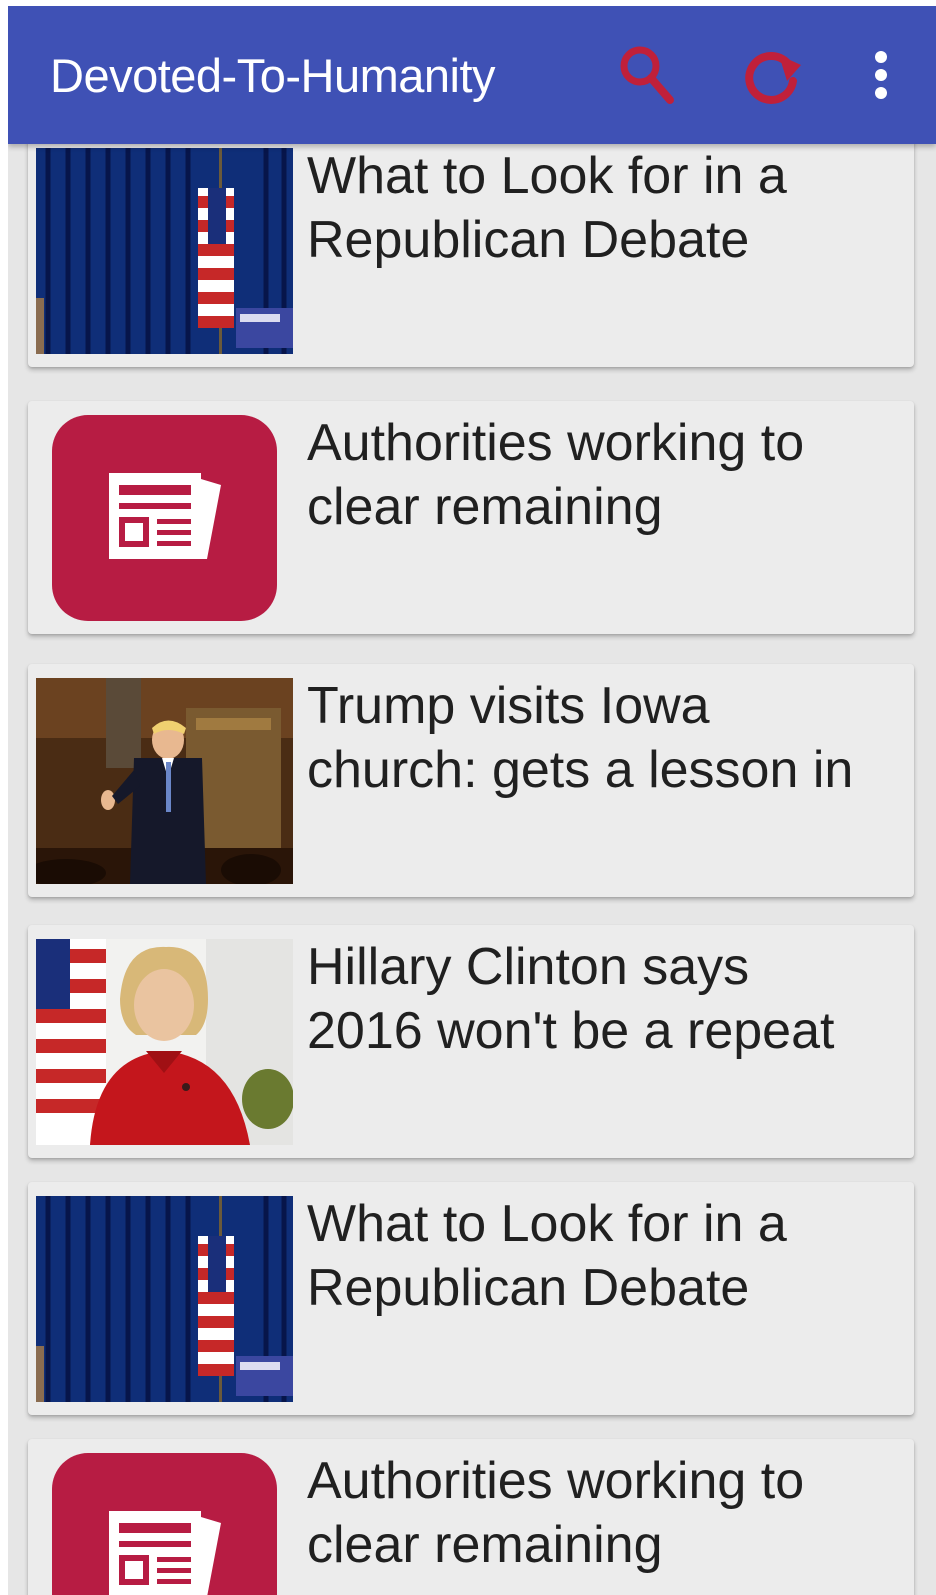 This screenshot has height=1595, width=936. What do you see at coordinates (528, 967) in the screenshot?
I see `card-title-line-1: Hillary Clinton says` at bounding box center [528, 967].